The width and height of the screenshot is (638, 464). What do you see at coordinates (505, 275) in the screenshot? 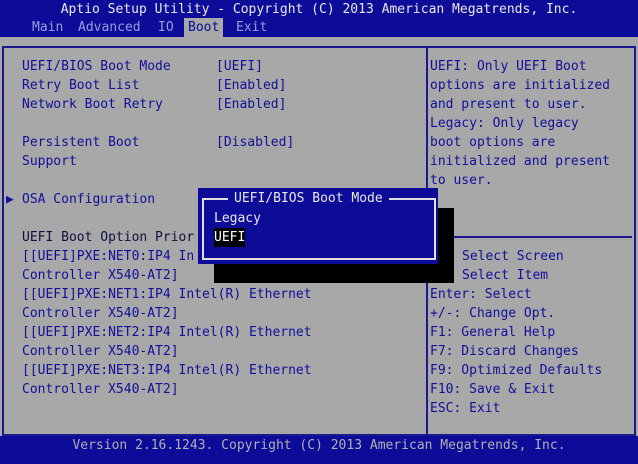
I see `key-hint: Select Item` at bounding box center [505, 275].